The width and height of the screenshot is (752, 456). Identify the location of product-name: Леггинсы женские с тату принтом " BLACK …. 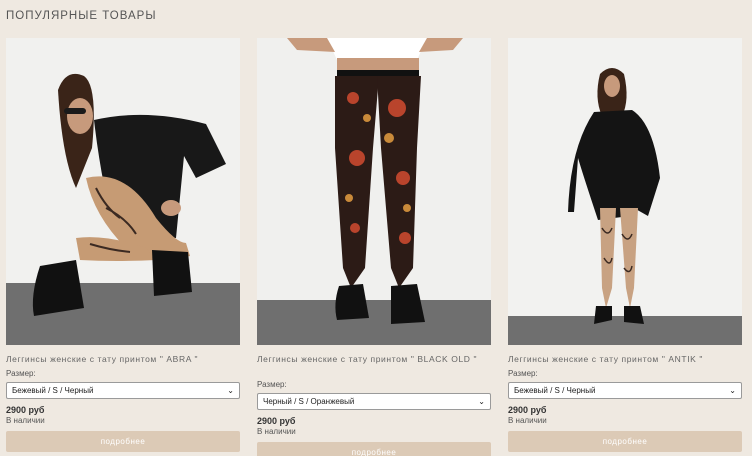
(374, 365).